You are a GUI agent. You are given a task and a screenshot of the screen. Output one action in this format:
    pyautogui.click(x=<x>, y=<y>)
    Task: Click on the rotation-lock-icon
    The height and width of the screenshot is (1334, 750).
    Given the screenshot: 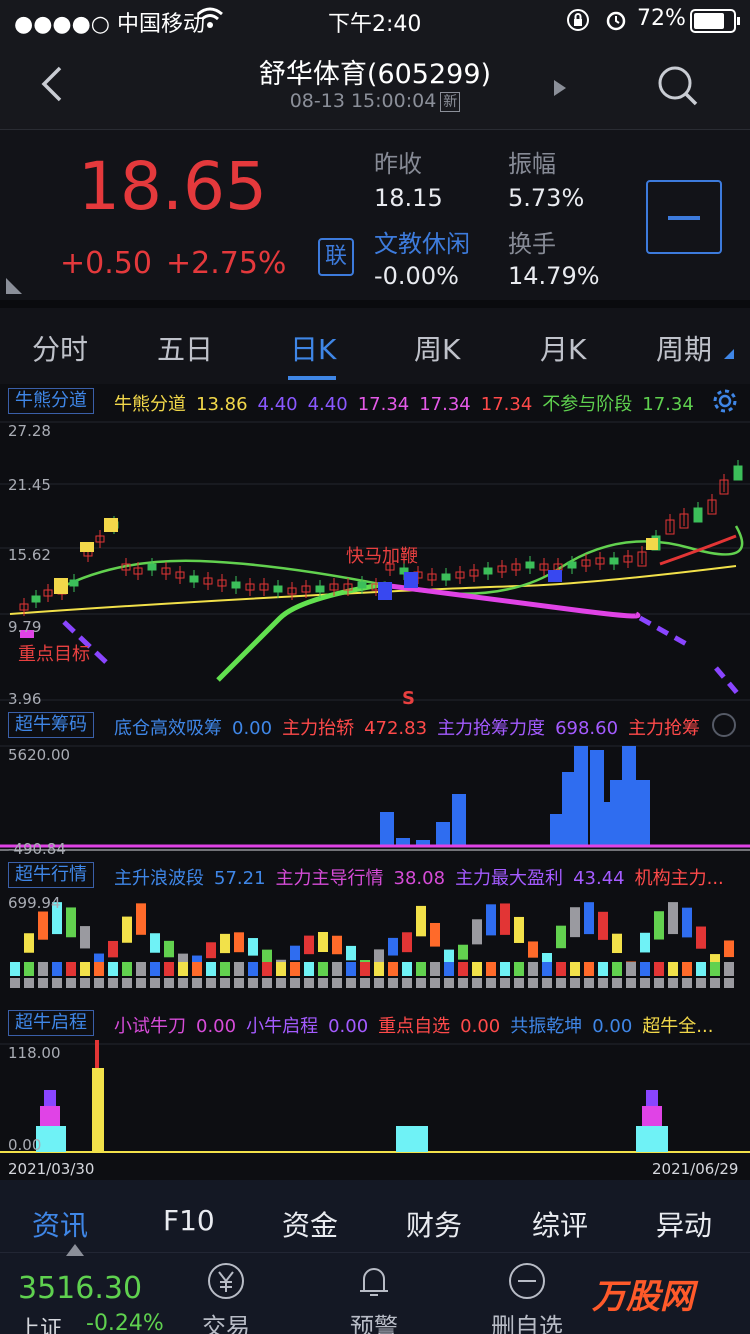 What is the action you would take?
    pyautogui.click(x=578, y=23)
    